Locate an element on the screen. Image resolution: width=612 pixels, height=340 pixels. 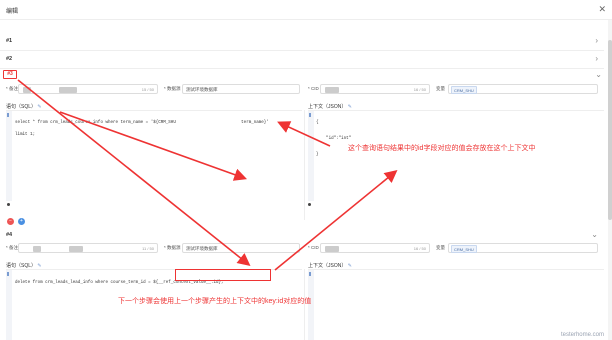
scrollbar-thumb is located at coordinates (610, 130).